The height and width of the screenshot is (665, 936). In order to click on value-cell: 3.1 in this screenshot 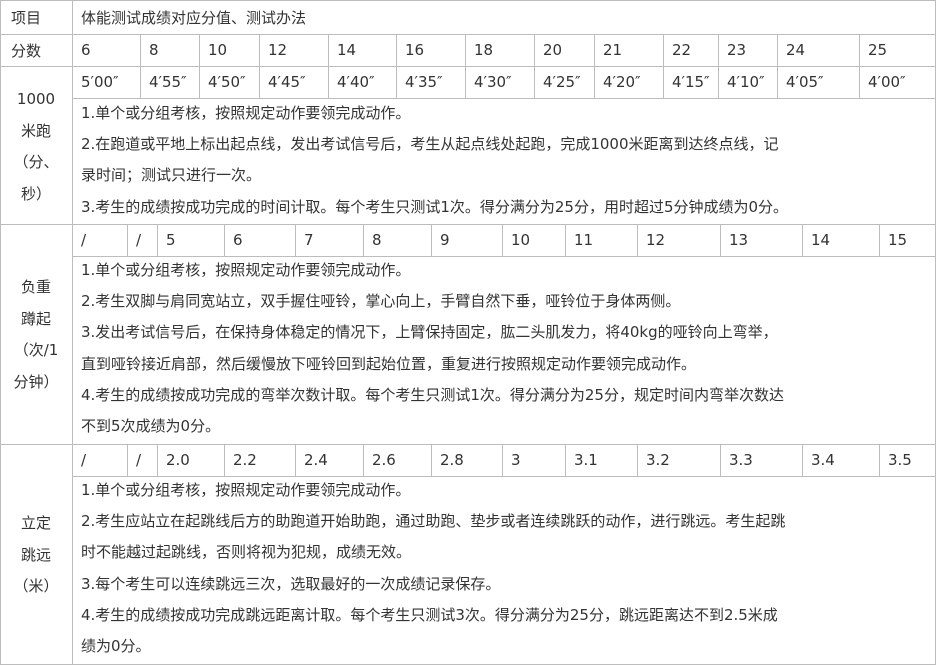, I will do `click(586, 460)`.